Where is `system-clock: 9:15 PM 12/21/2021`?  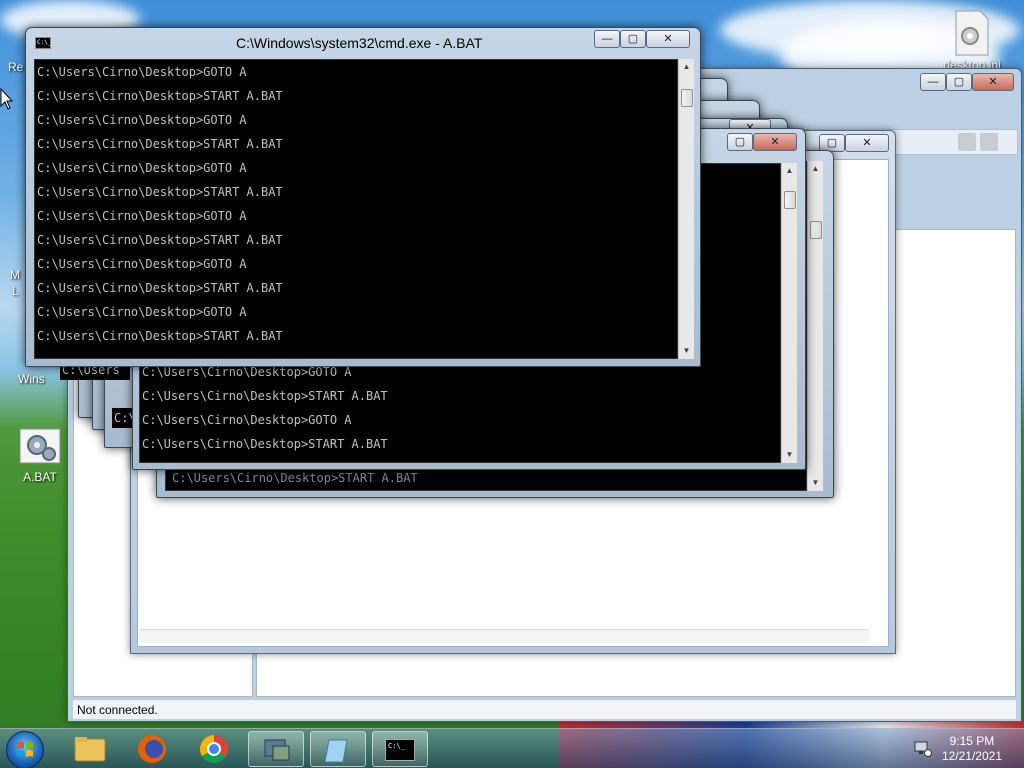
system-clock: 9:15 PM 12/21/2021 is located at coordinates (972, 749).